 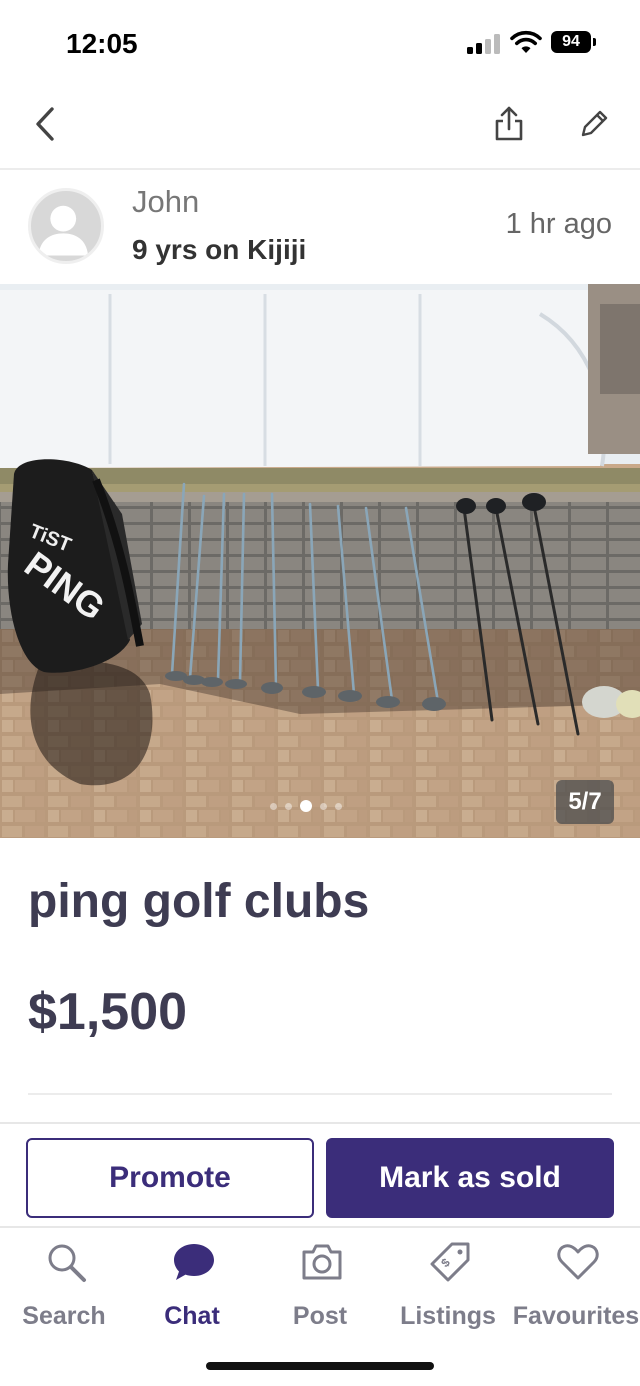 I want to click on wifi-icon, so click(x=526, y=41).